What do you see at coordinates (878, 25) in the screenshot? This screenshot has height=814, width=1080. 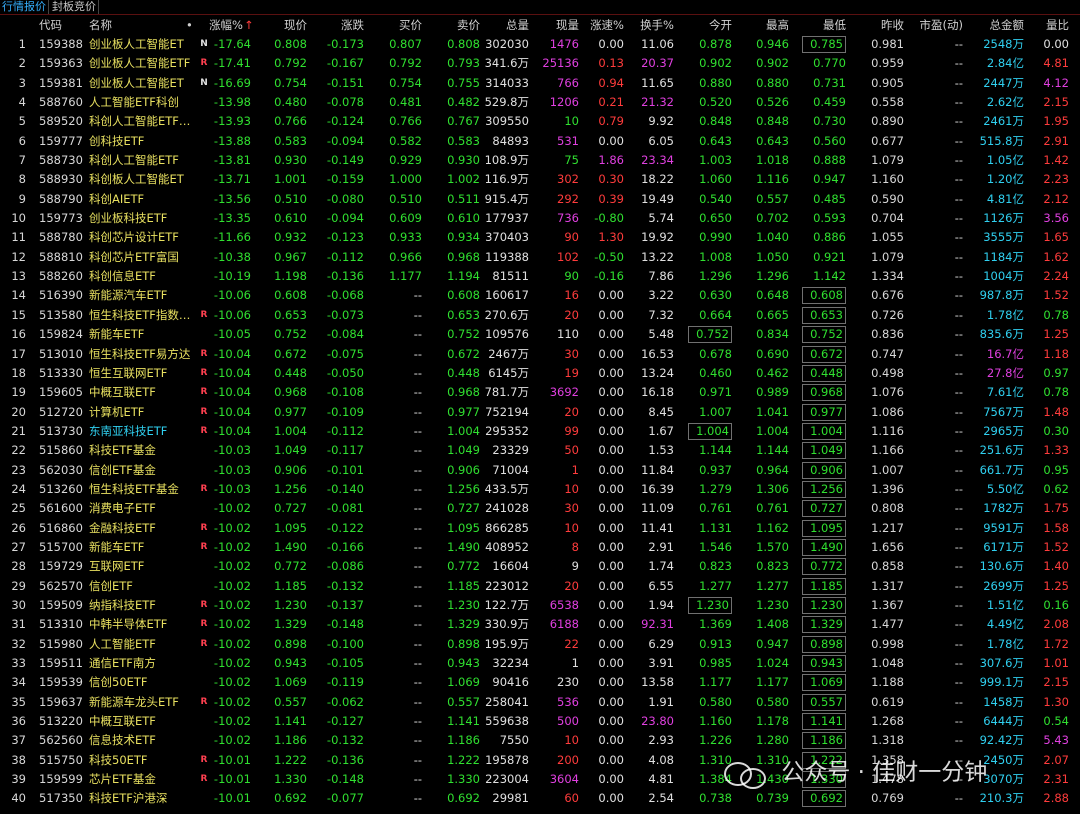 I see `header-prev-close: 昨收` at bounding box center [878, 25].